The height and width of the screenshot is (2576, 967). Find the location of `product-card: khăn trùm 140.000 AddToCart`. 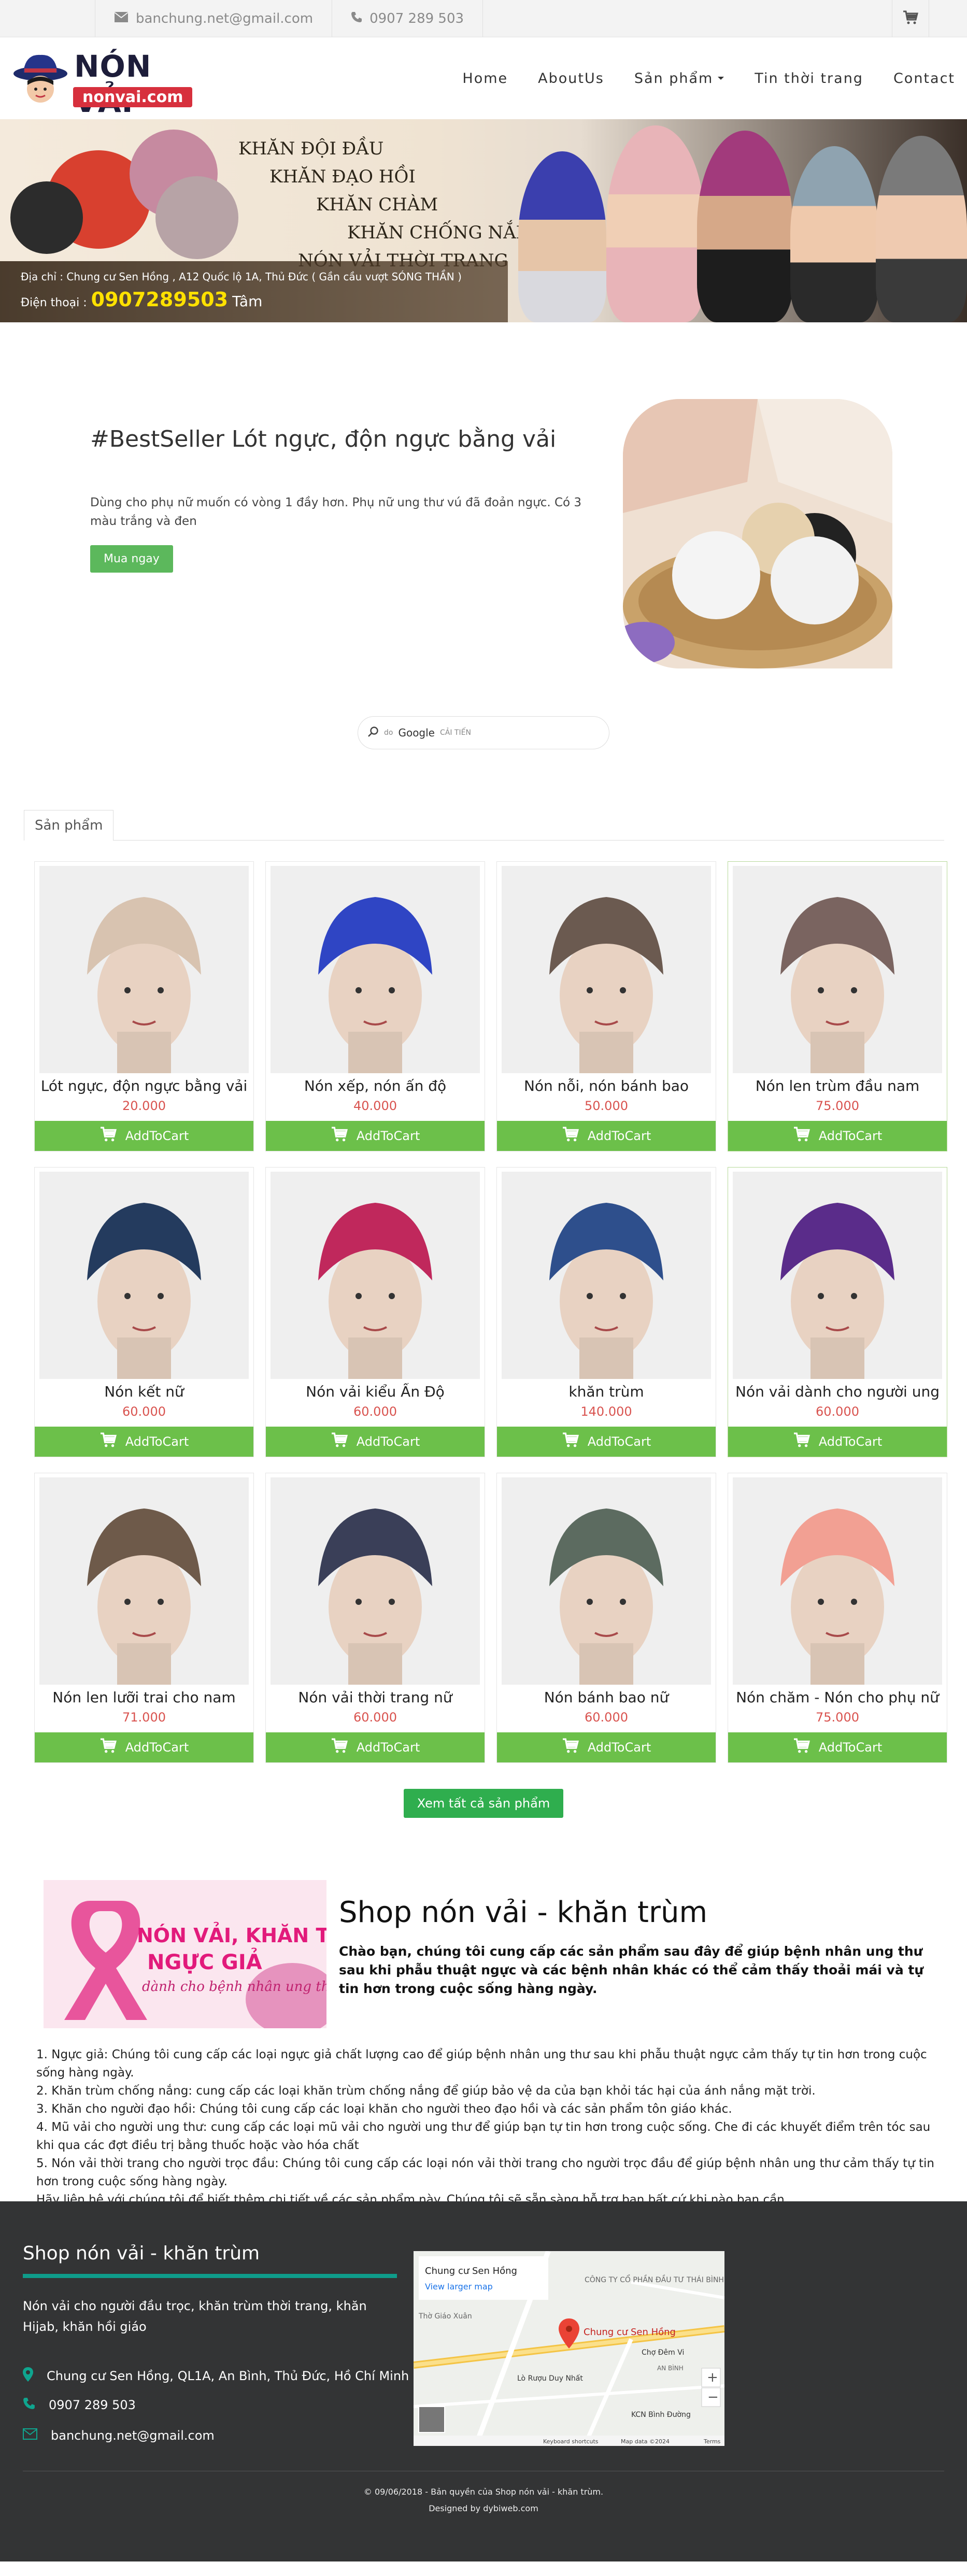

product-card: khăn trùm 140.000 AddToCart is located at coordinates (606, 1312).